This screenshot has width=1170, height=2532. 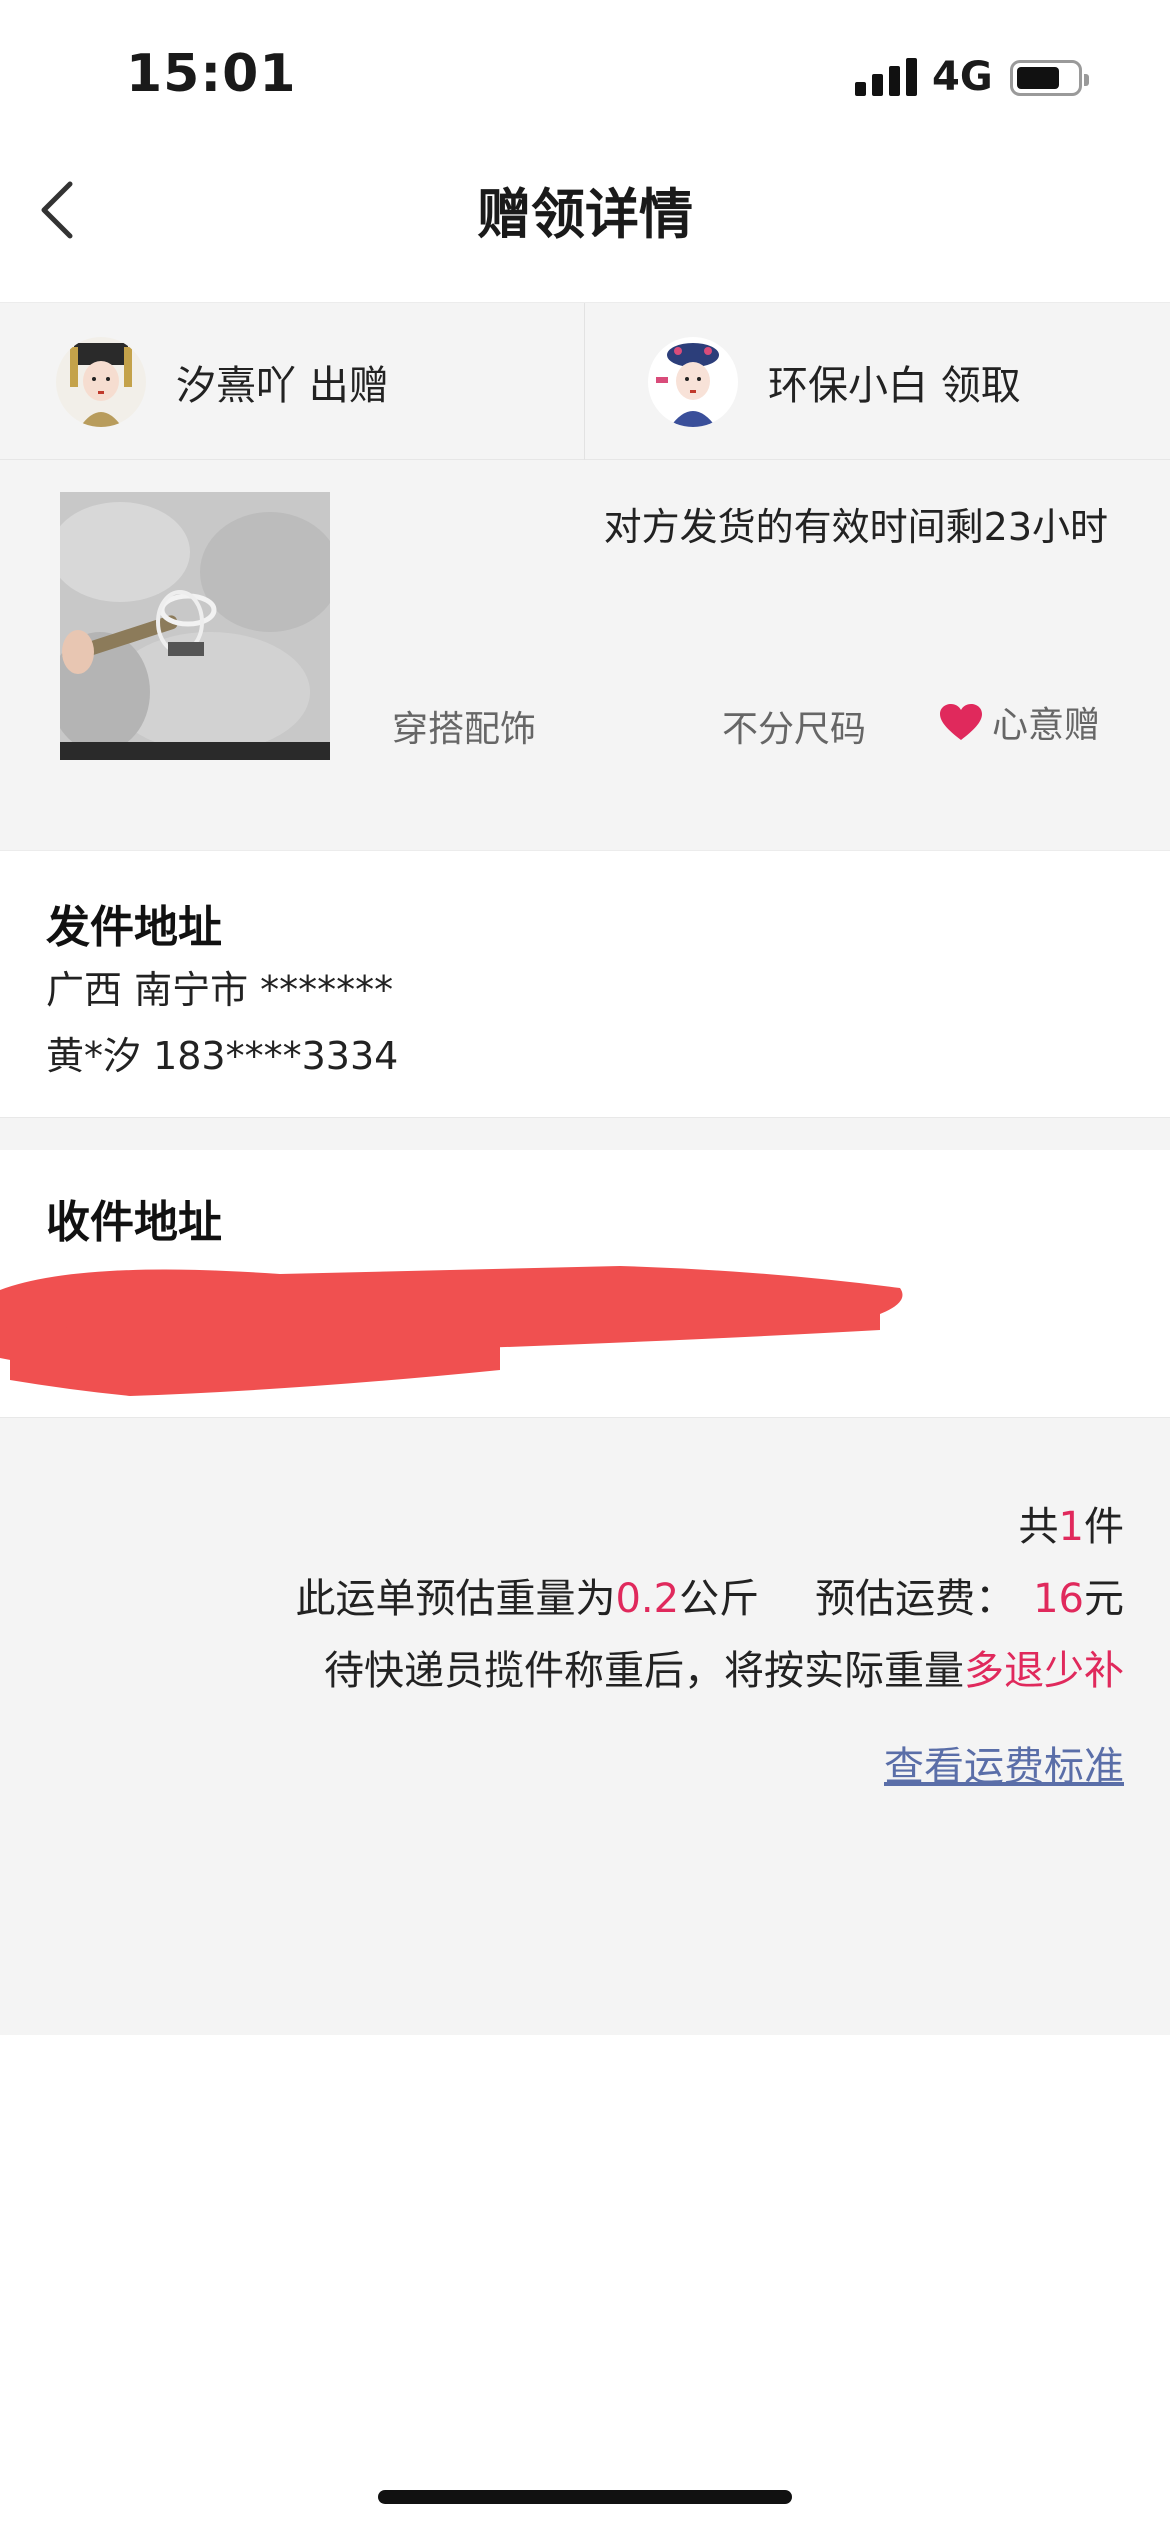 I want to click on note-highlight: 多退少补, so click(x=1044, y=1671).